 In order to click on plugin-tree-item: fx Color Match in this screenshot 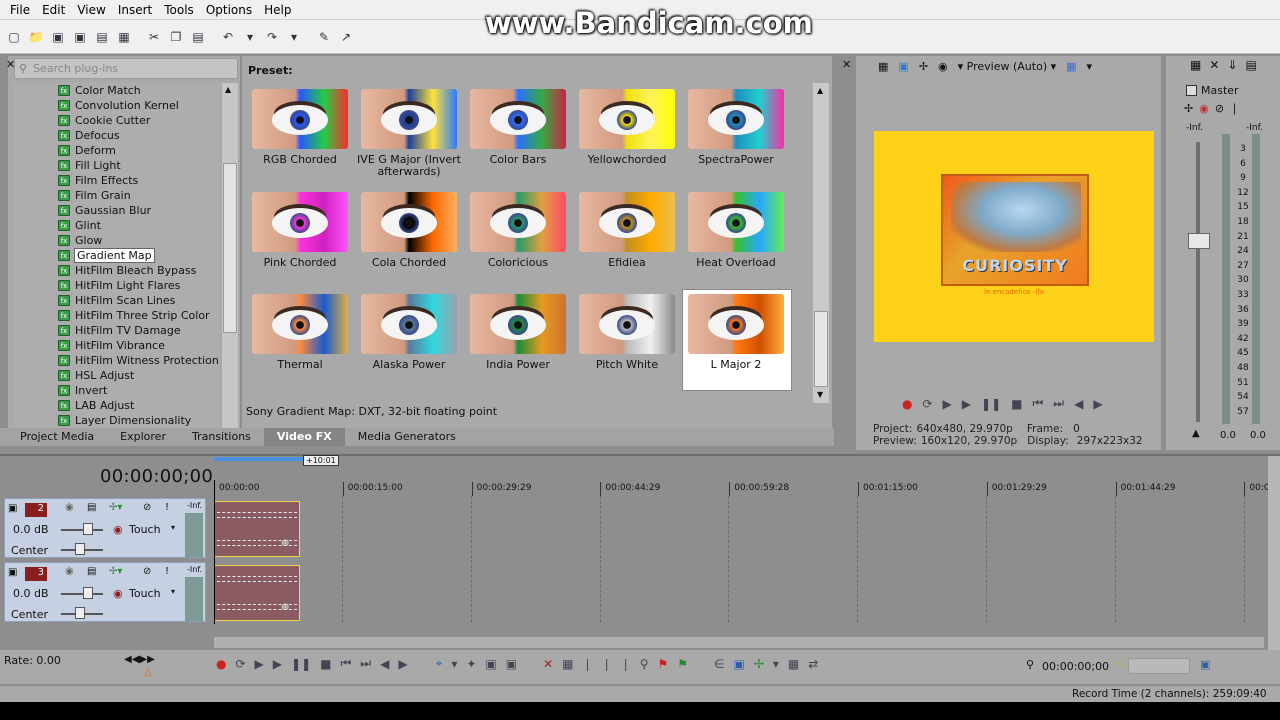, I will do `click(117, 90)`.